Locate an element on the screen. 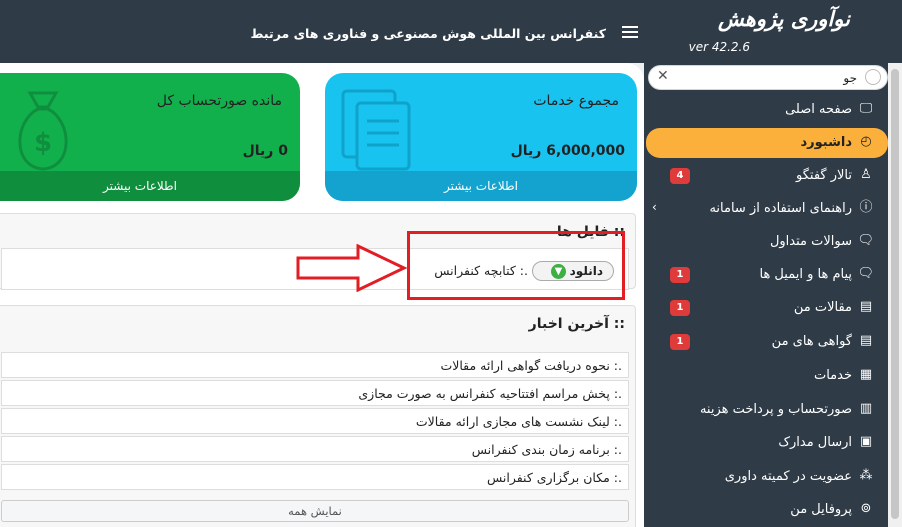 The image size is (902, 527). balance-title: مانده صورتحساب کل is located at coordinates (219, 101).